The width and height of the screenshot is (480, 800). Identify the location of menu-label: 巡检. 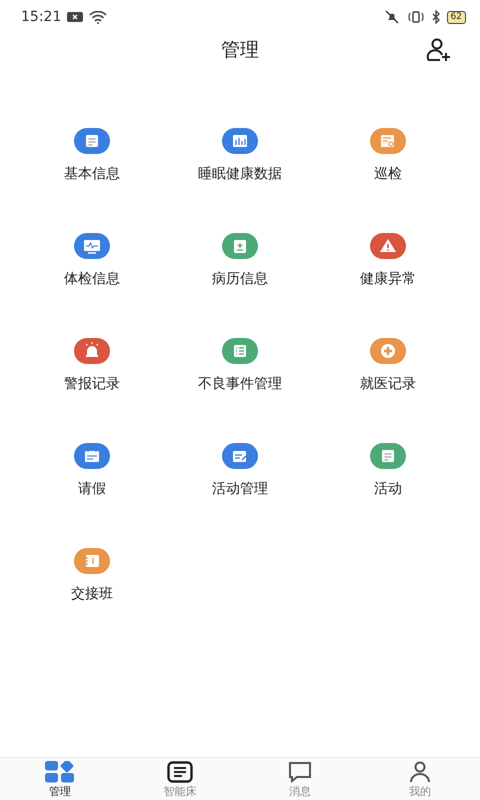
(388, 174).